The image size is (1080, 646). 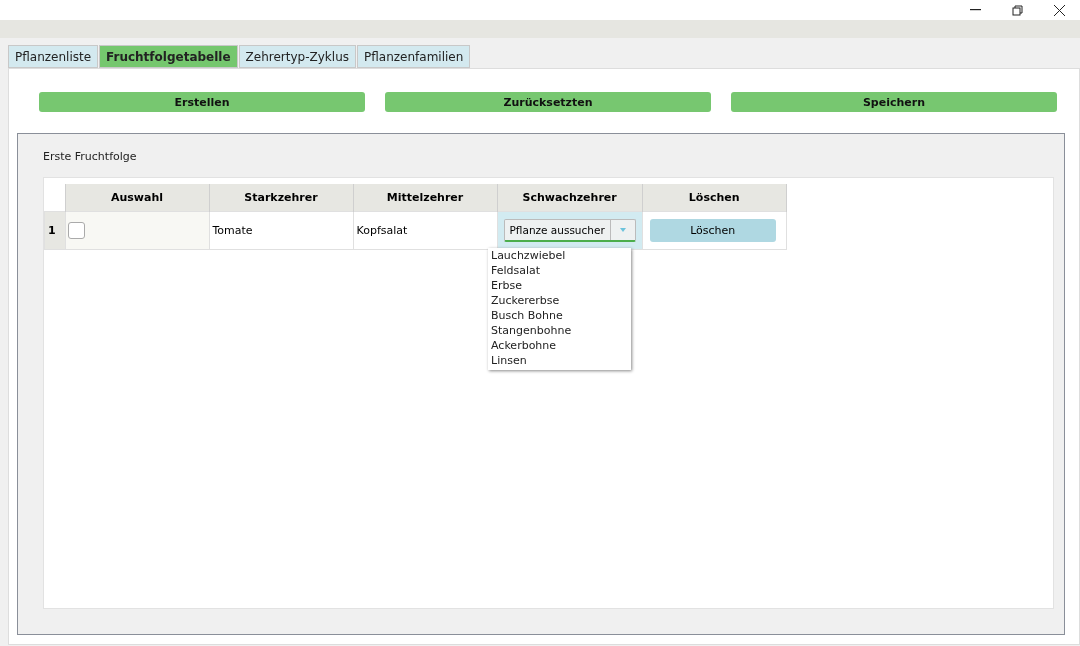 What do you see at coordinates (425, 198) in the screenshot?
I see `column-header: Mittelzehrer` at bounding box center [425, 198].